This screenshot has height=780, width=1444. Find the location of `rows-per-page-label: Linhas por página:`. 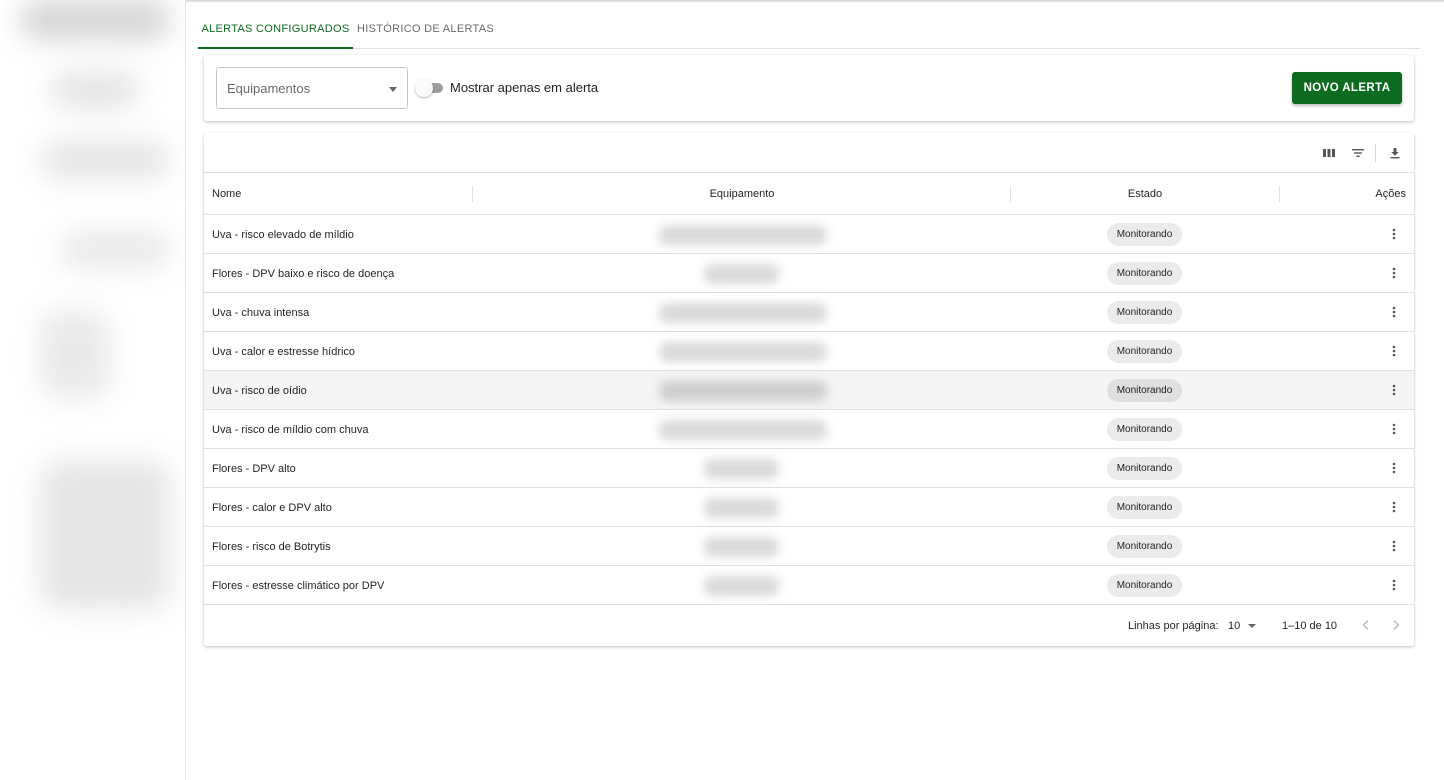

rows-per-page-label: Linhas por página: is located at coordinates (1173, 625).